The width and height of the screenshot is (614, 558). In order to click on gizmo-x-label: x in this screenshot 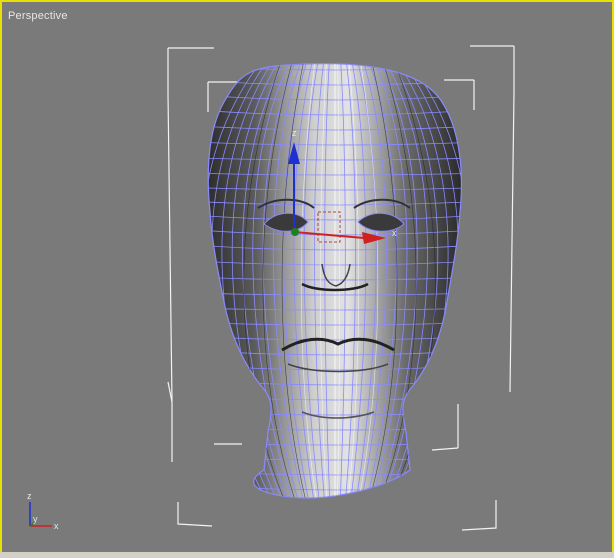, I will do `click(394, 233)`.